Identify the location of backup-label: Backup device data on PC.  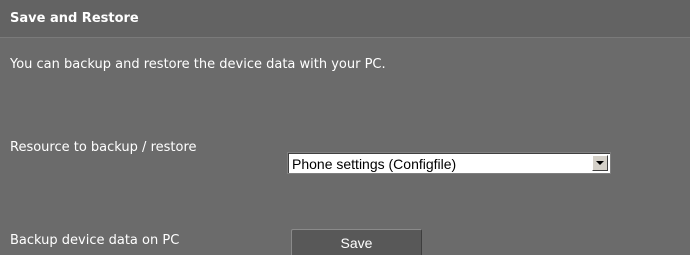
(95, 240).